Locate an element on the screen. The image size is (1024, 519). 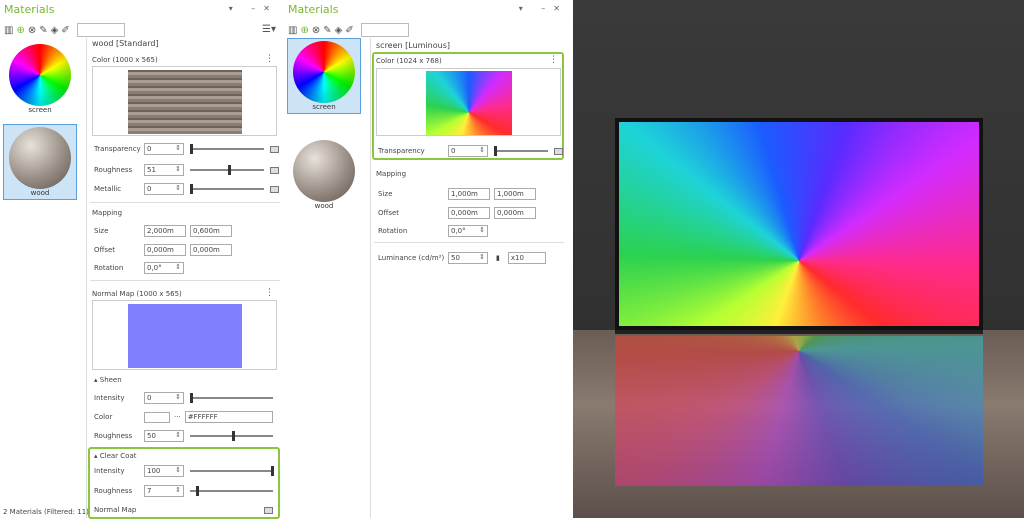
menu-icon: ☰▾ is located at coordinates (269, 29).